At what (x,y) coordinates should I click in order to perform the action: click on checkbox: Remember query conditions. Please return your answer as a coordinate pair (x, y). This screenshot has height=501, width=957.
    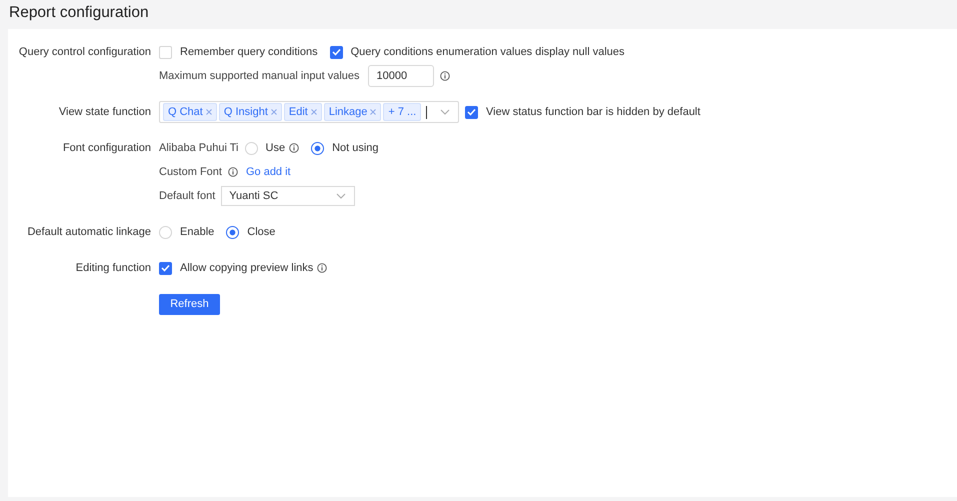
    Looking at the image, I should click on (238, 52).